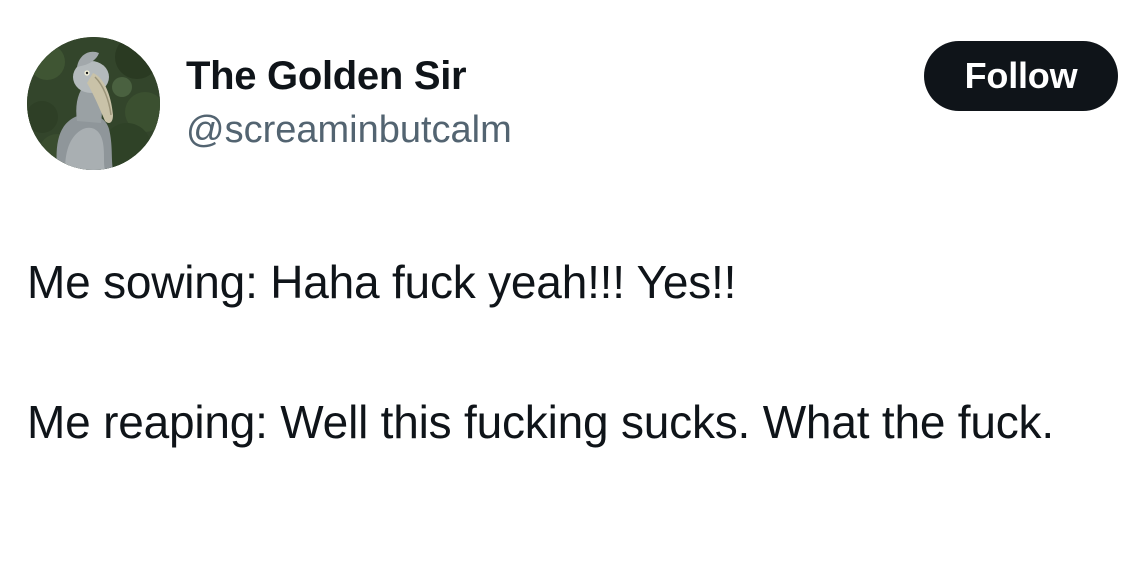 This screenshot has width=1125, height=567. I want to click on author-handle: @screaminbutcalm, so click(349, 130).